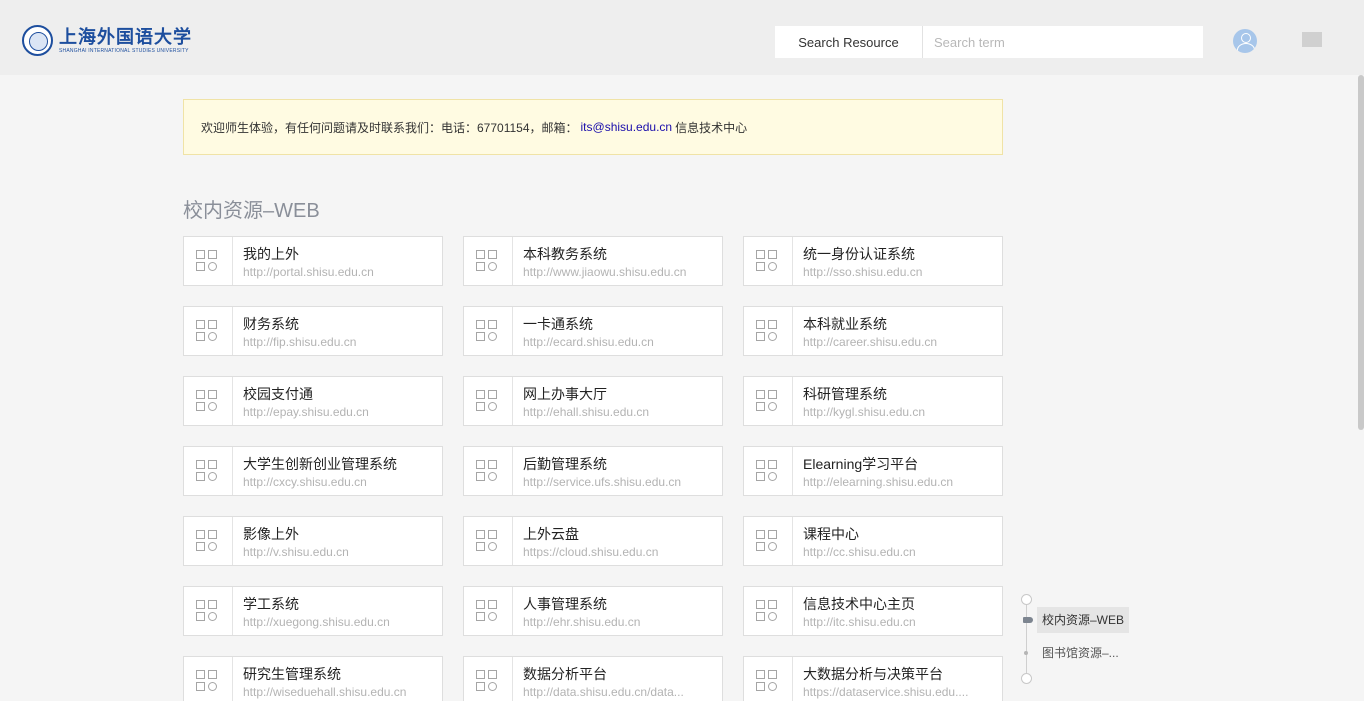 The image size is (1364, 701). Describe the element at coordinates (1063, 42) in the screenshot. I see `search-input` at that location.